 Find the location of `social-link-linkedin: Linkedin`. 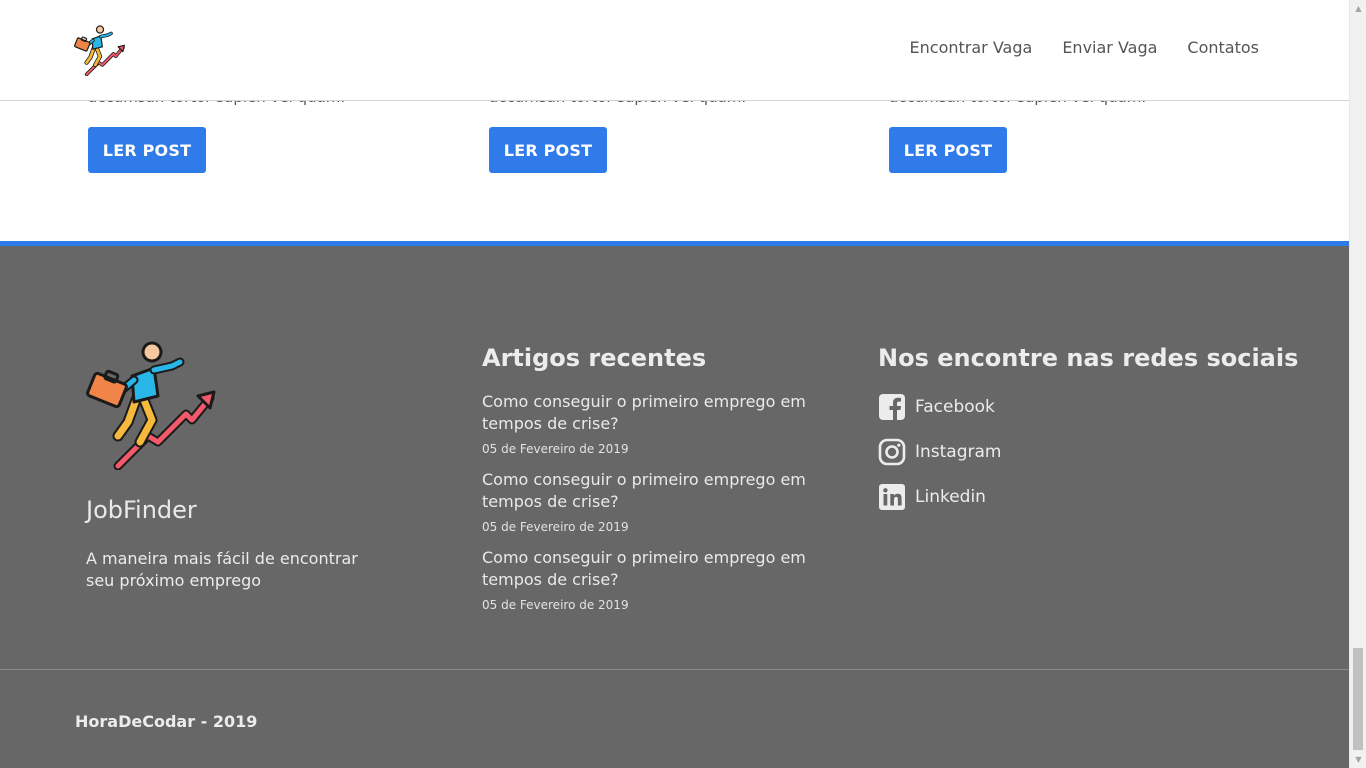

social-link-linkedin: Linkedin is located at coordinates (940, 497).